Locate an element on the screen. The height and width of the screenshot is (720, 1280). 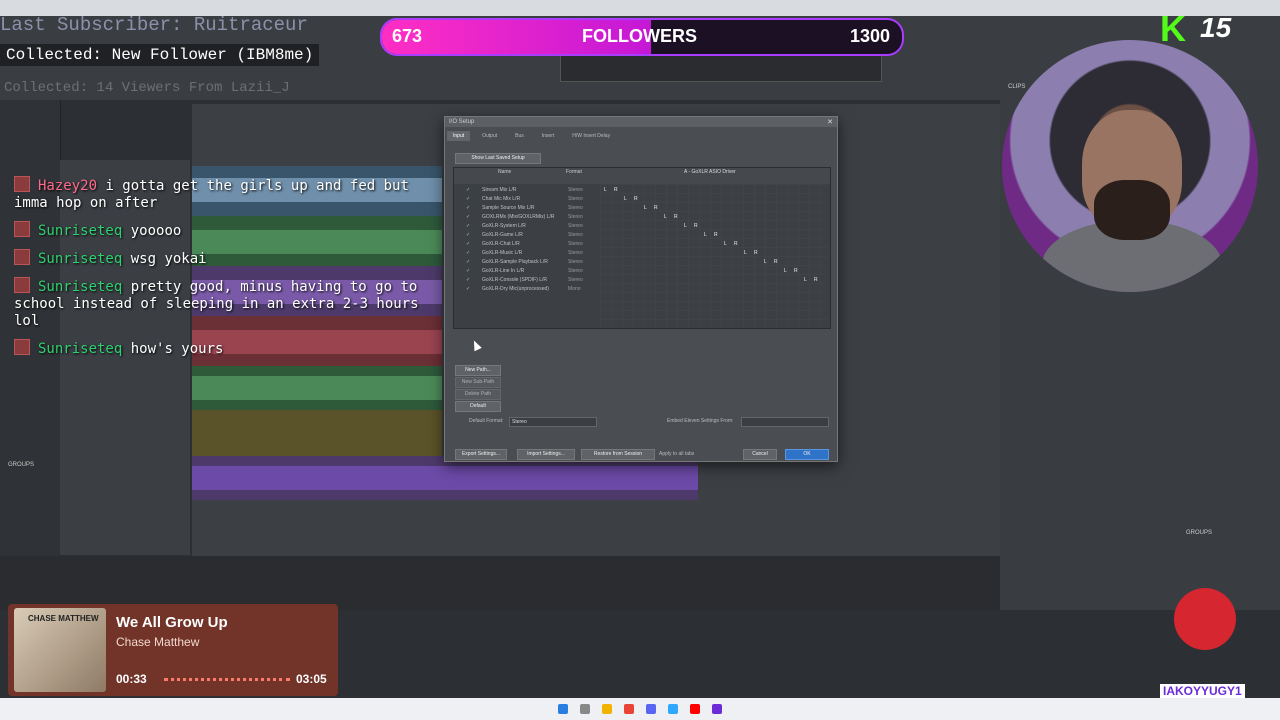
io-path-row: ✓ GOXLRMx (Mix/GOXLRMix) L/R Stereo L R is located at coordinates (642, 217).